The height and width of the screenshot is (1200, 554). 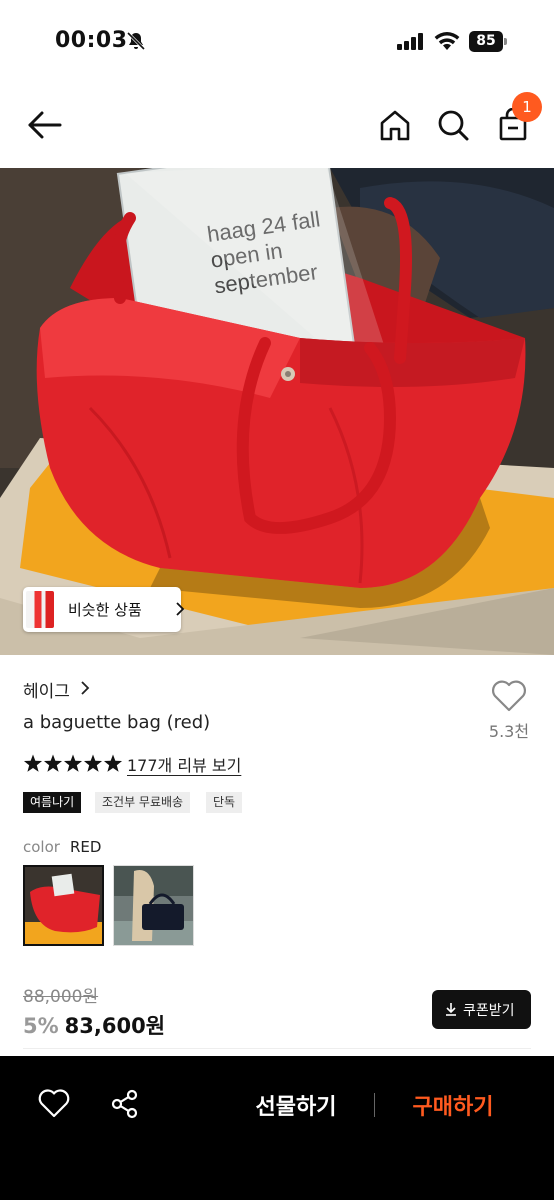 I want to click on color-option-row: color RED, so click(x=62, y=847).